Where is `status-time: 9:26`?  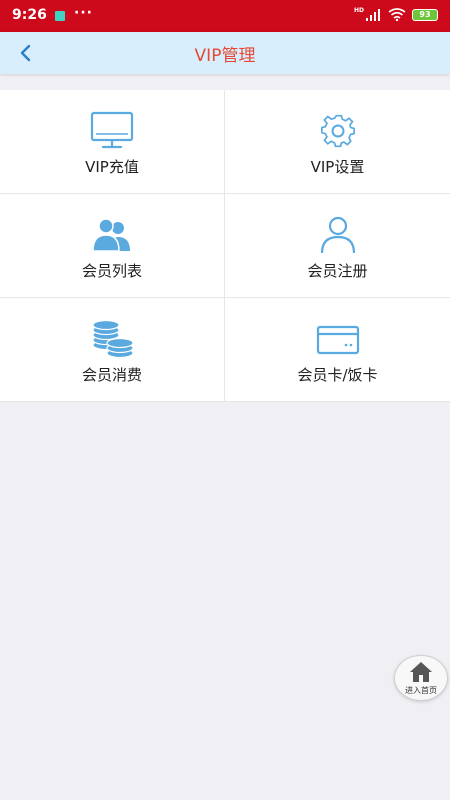 status-time: 9:26 is located at coordinates (29, 15).